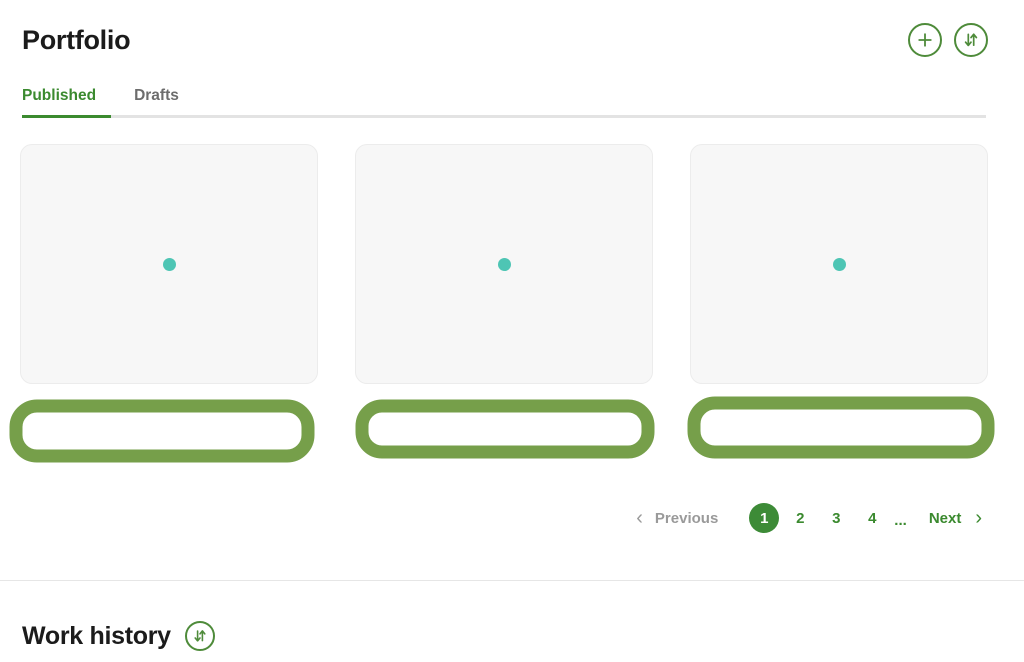 Image resolution: width=1024 pixels, height=662 pixels. Describe the element at coordinates (512, 580) in the screenshot. I see `section-divider` at that location.